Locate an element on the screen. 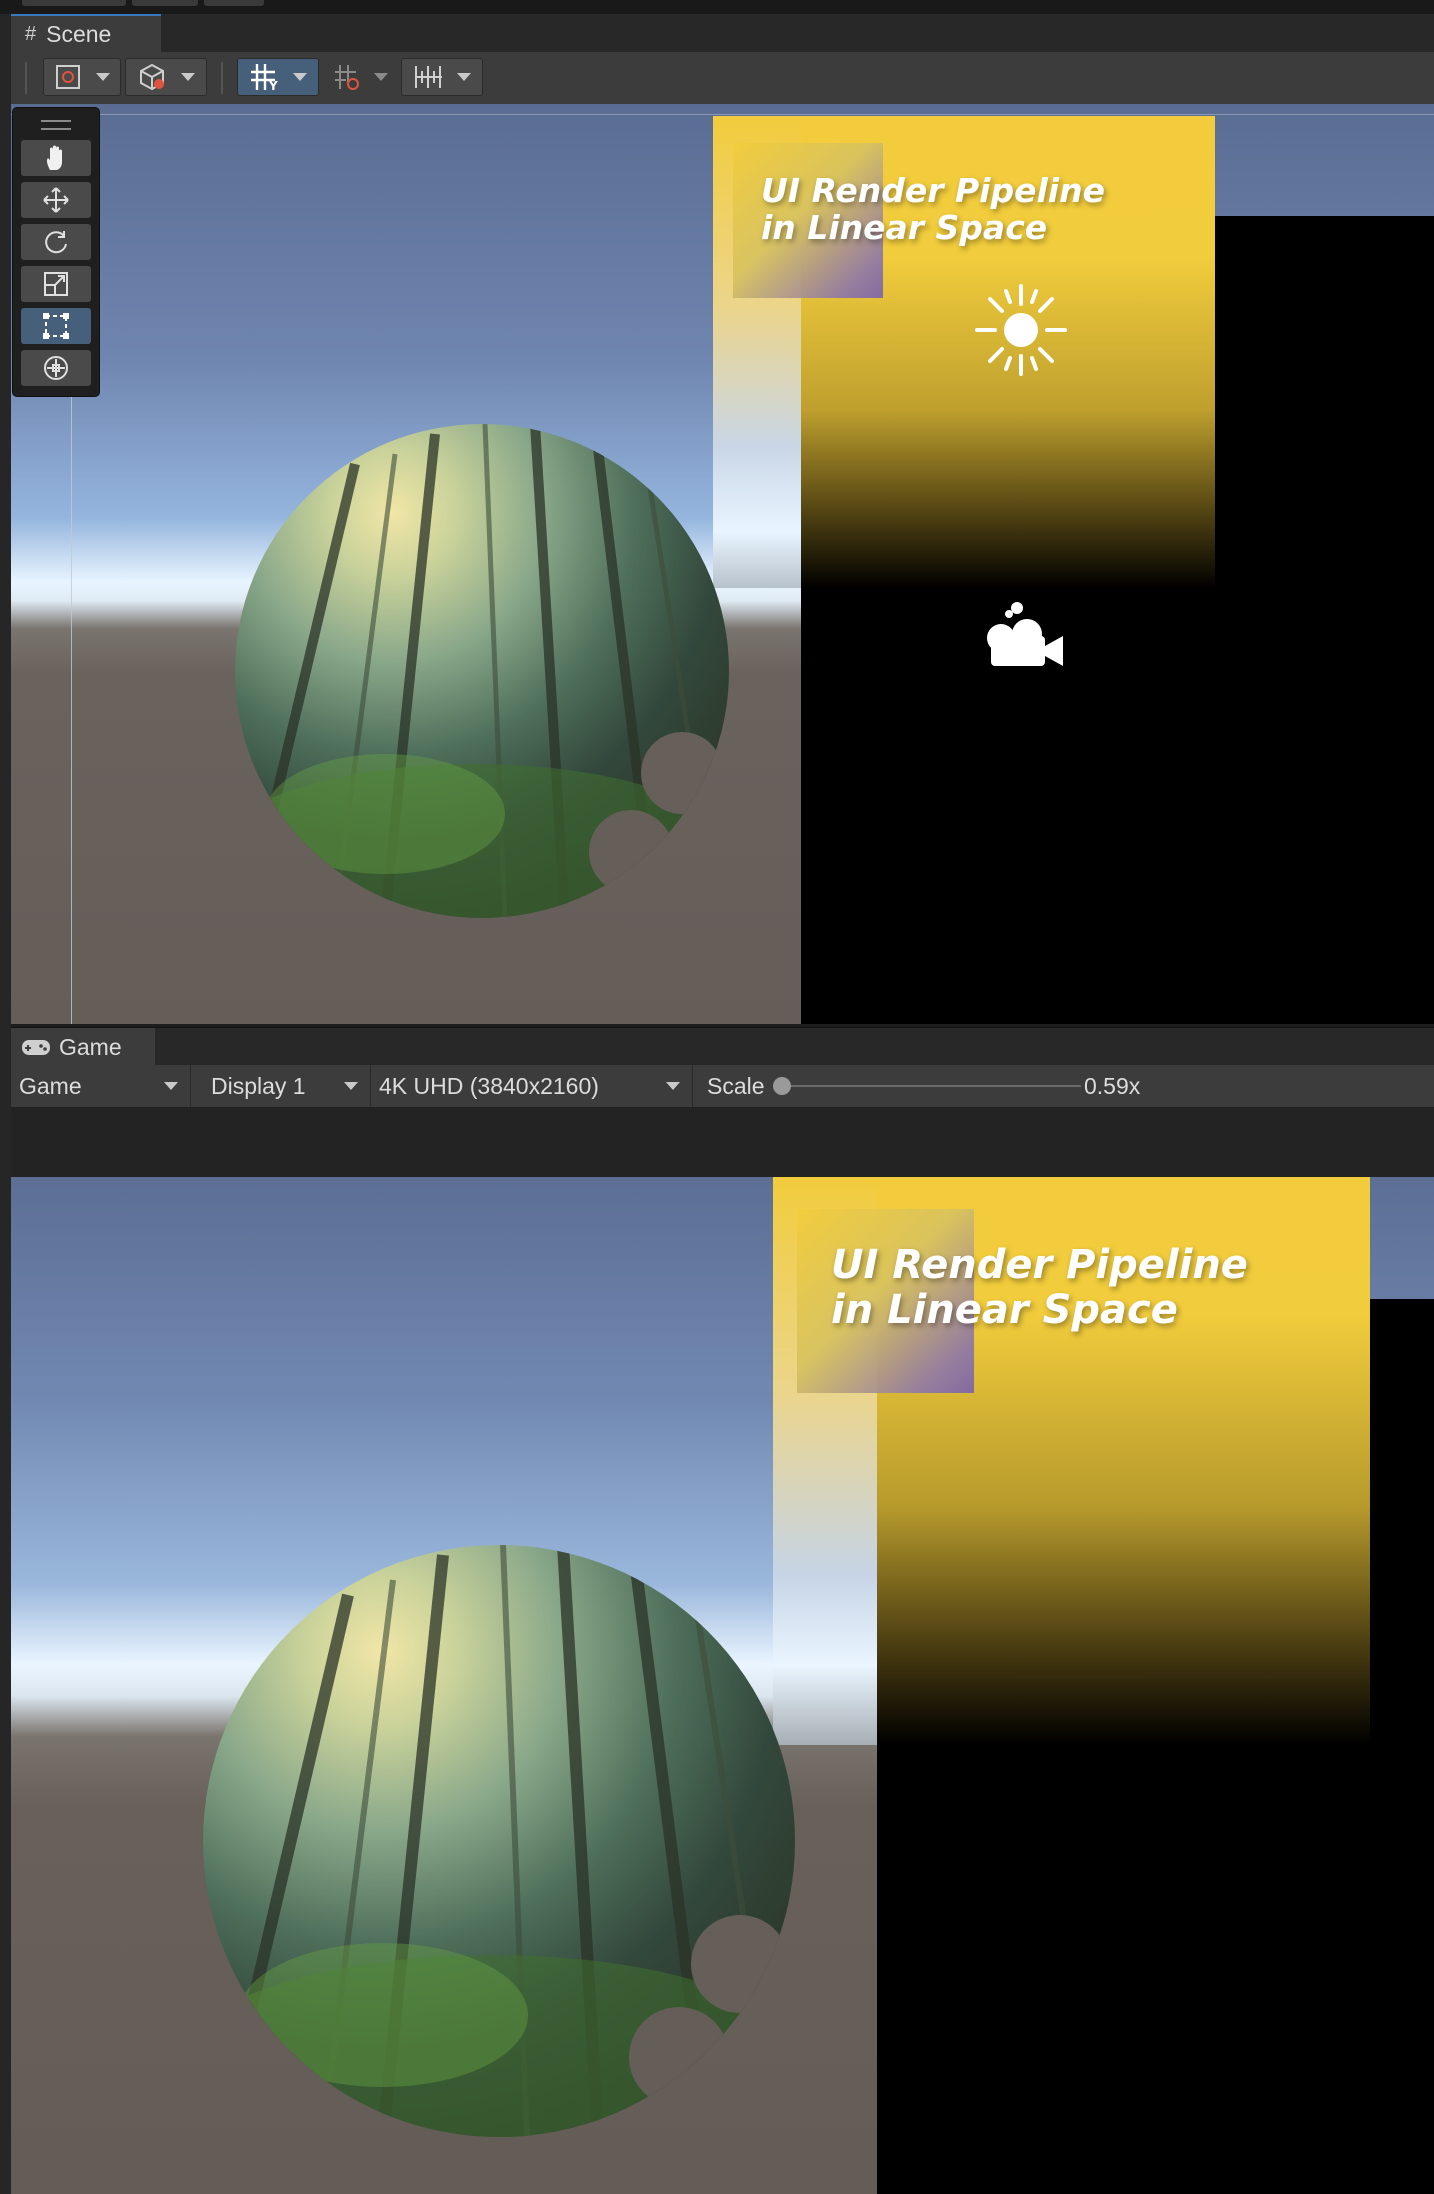 The image size is (1434, 2194). resolution-dropdown: 4K UHD (3840x2160) is located at coordinates (533, 1086).